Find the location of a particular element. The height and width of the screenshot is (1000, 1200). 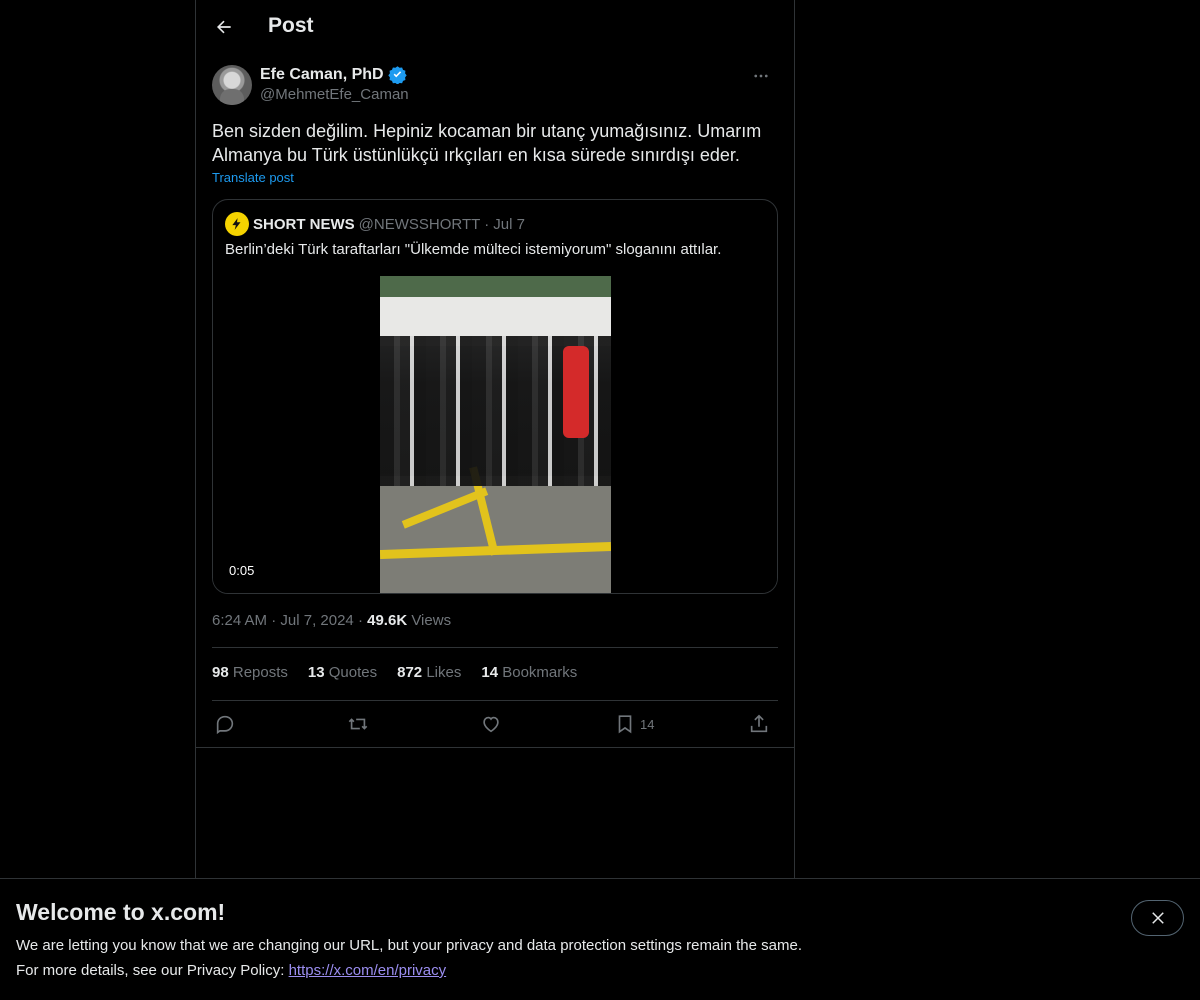

author-display-name: Efe Caman, PhD is located at coordinates (322, 74).